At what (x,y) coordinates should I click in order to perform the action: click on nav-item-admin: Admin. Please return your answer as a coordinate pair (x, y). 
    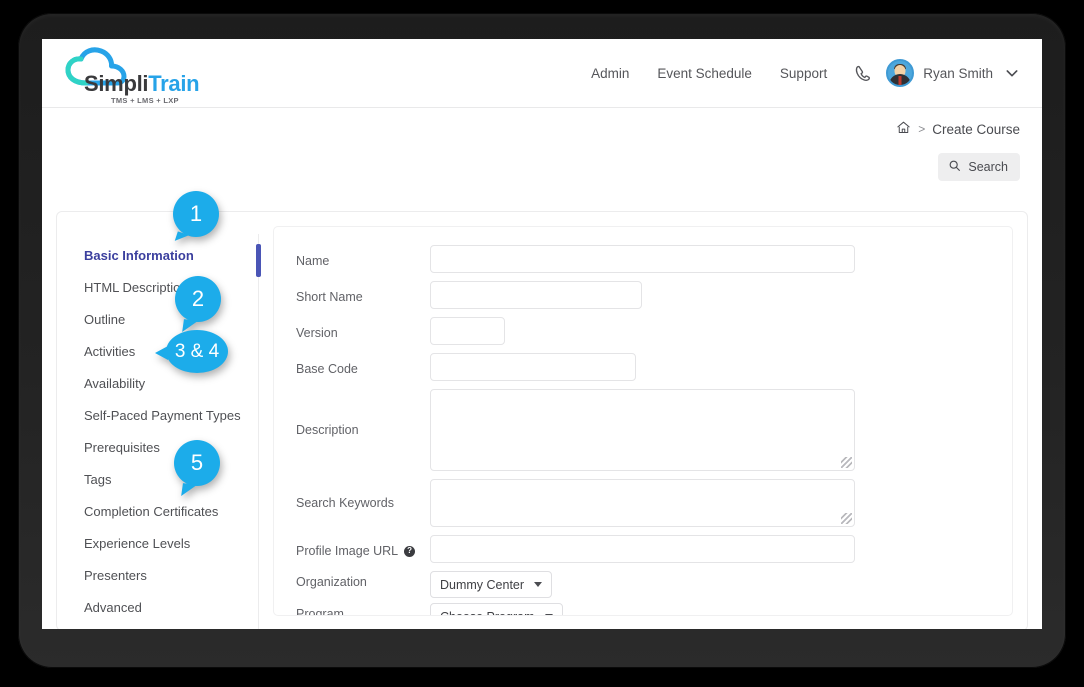
    Looking at the image, I should click on (610, 73).